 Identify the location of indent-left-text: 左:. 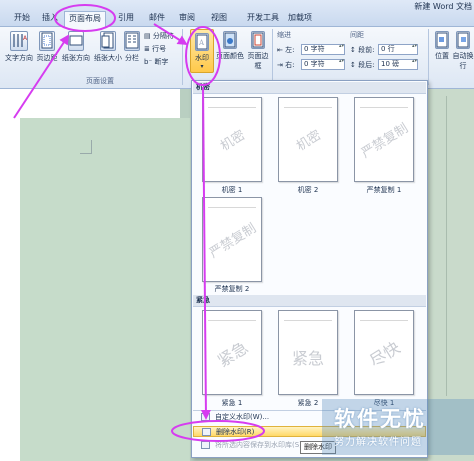
(290, 50).